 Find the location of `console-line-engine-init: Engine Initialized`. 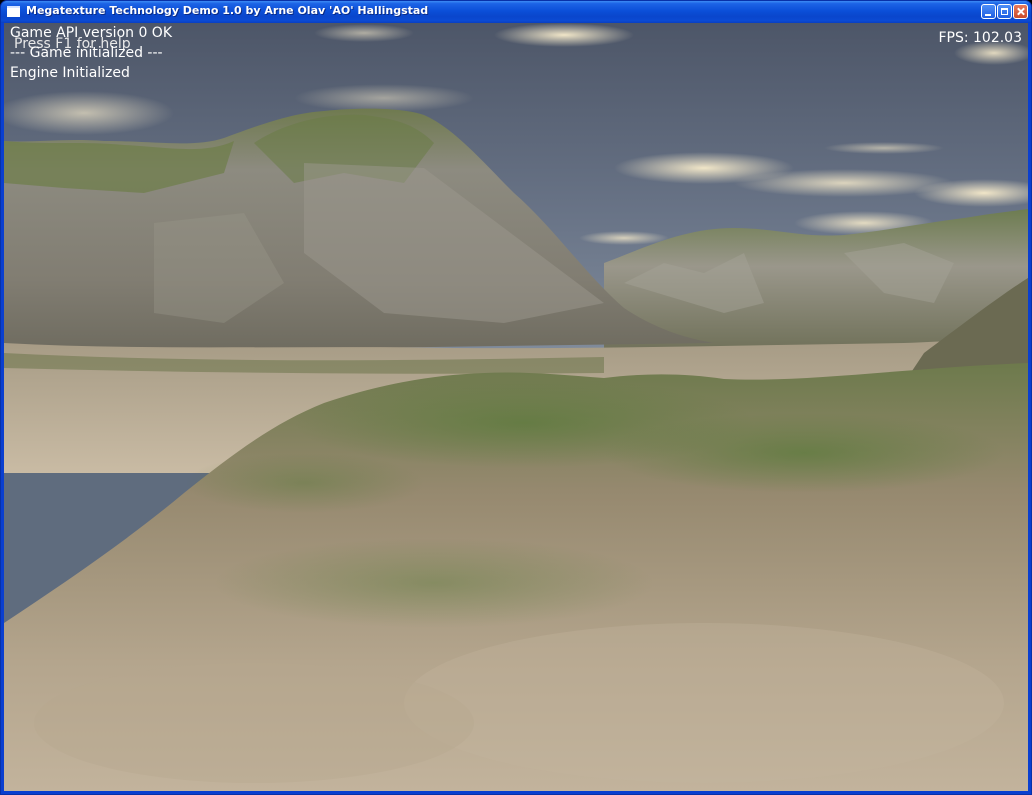

console-line-engine-init: Engine Initialized is located at coordinates (70, 73).